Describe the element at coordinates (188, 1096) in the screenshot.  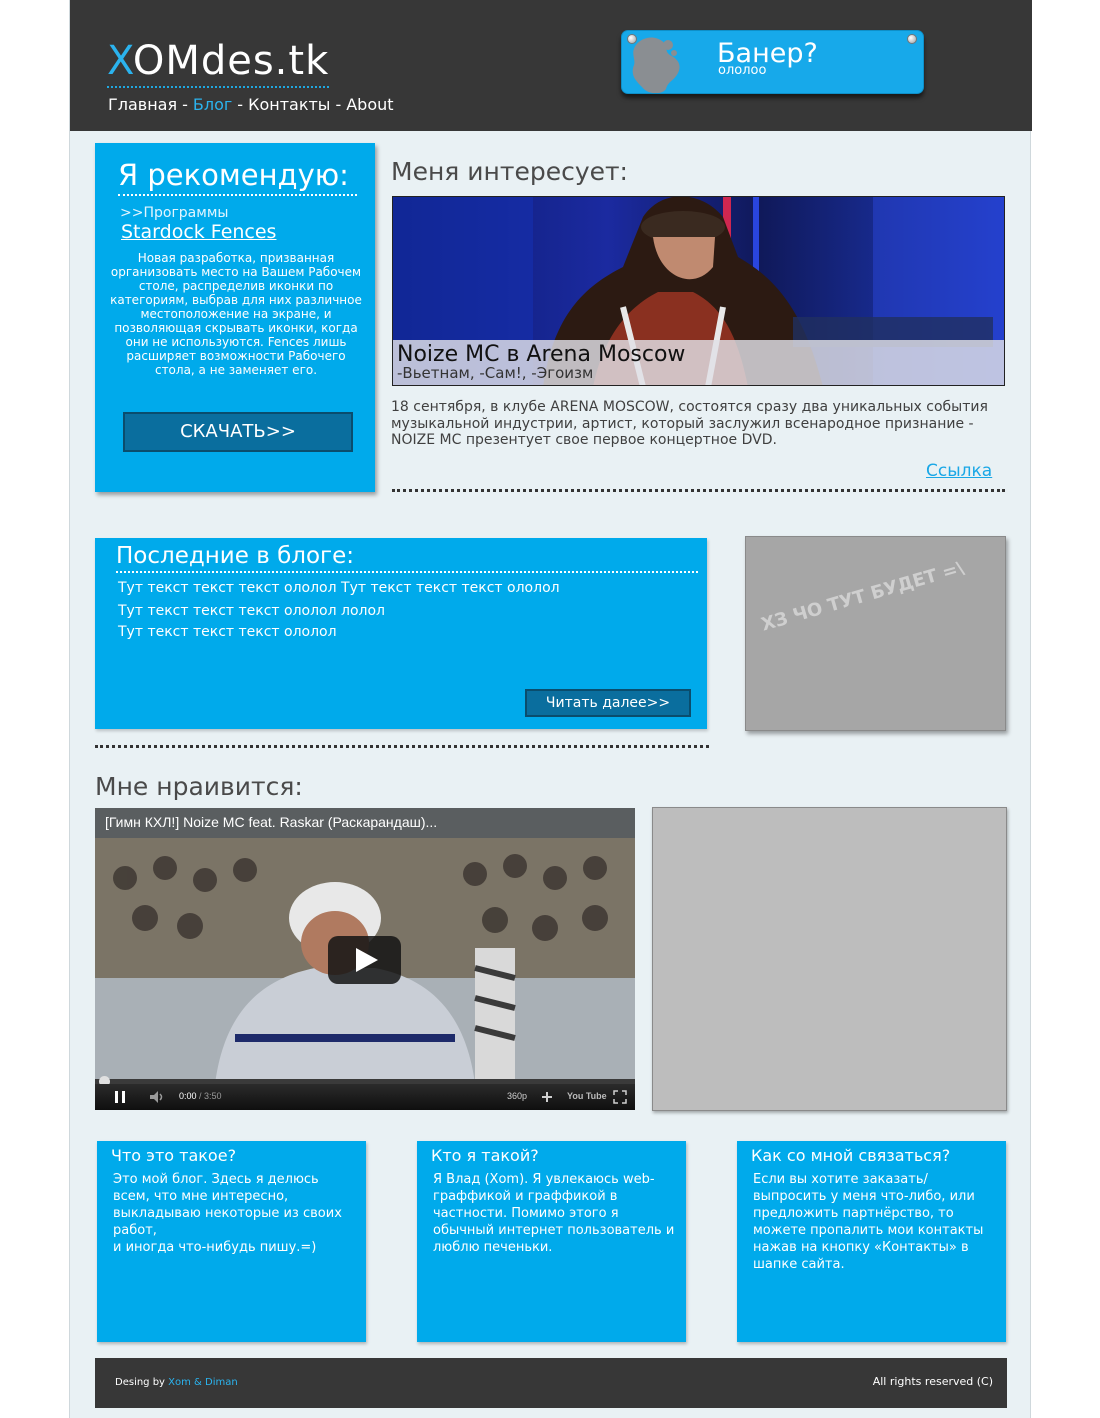
I see `video-time-current: 0:00` at that location.